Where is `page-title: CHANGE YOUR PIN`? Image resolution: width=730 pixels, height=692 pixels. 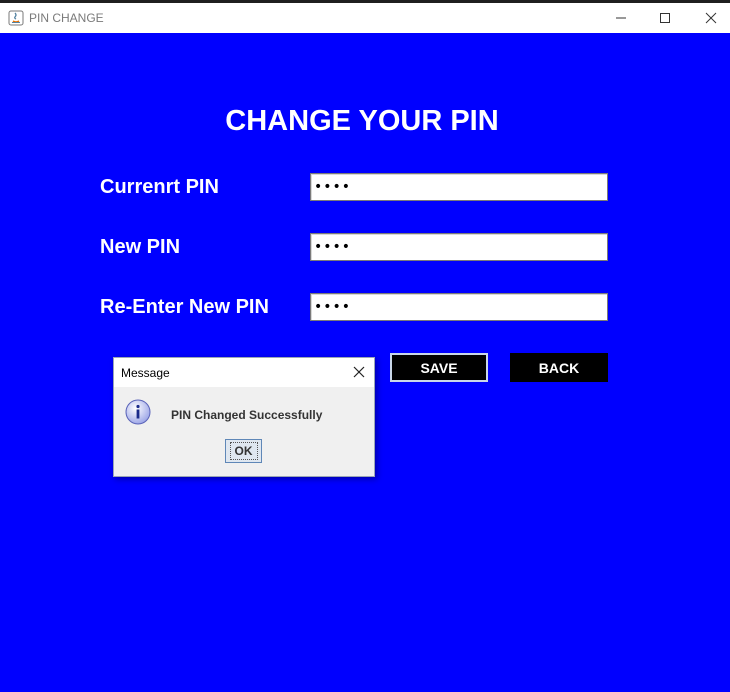 page-title: CHANGE YOUR PIN is located at coordinates (362, 121).